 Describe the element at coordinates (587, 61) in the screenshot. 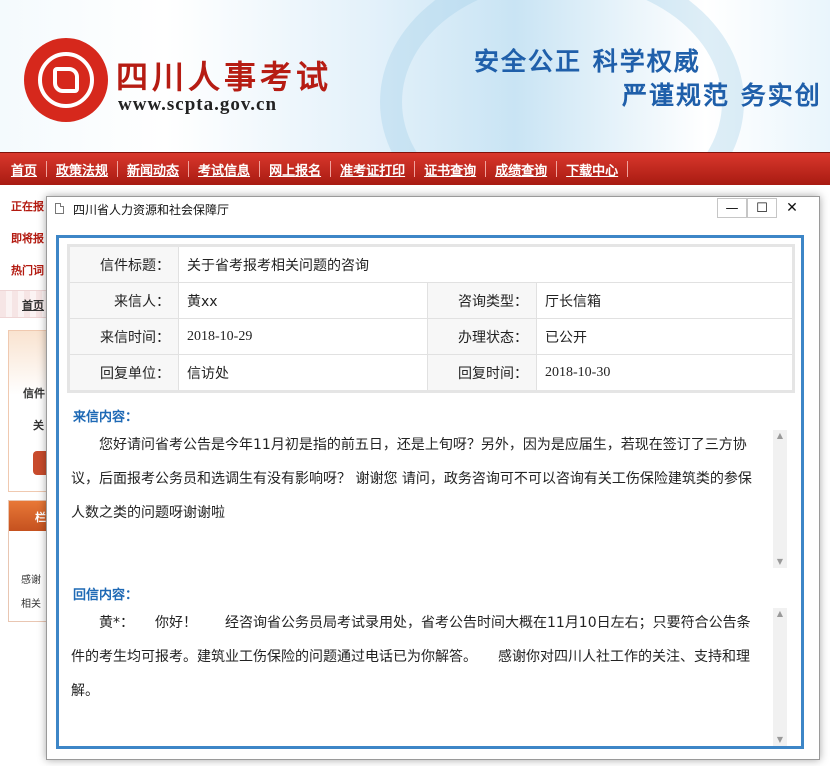

I see `slogan-line-1: 安全公正 科学权威` at that location.